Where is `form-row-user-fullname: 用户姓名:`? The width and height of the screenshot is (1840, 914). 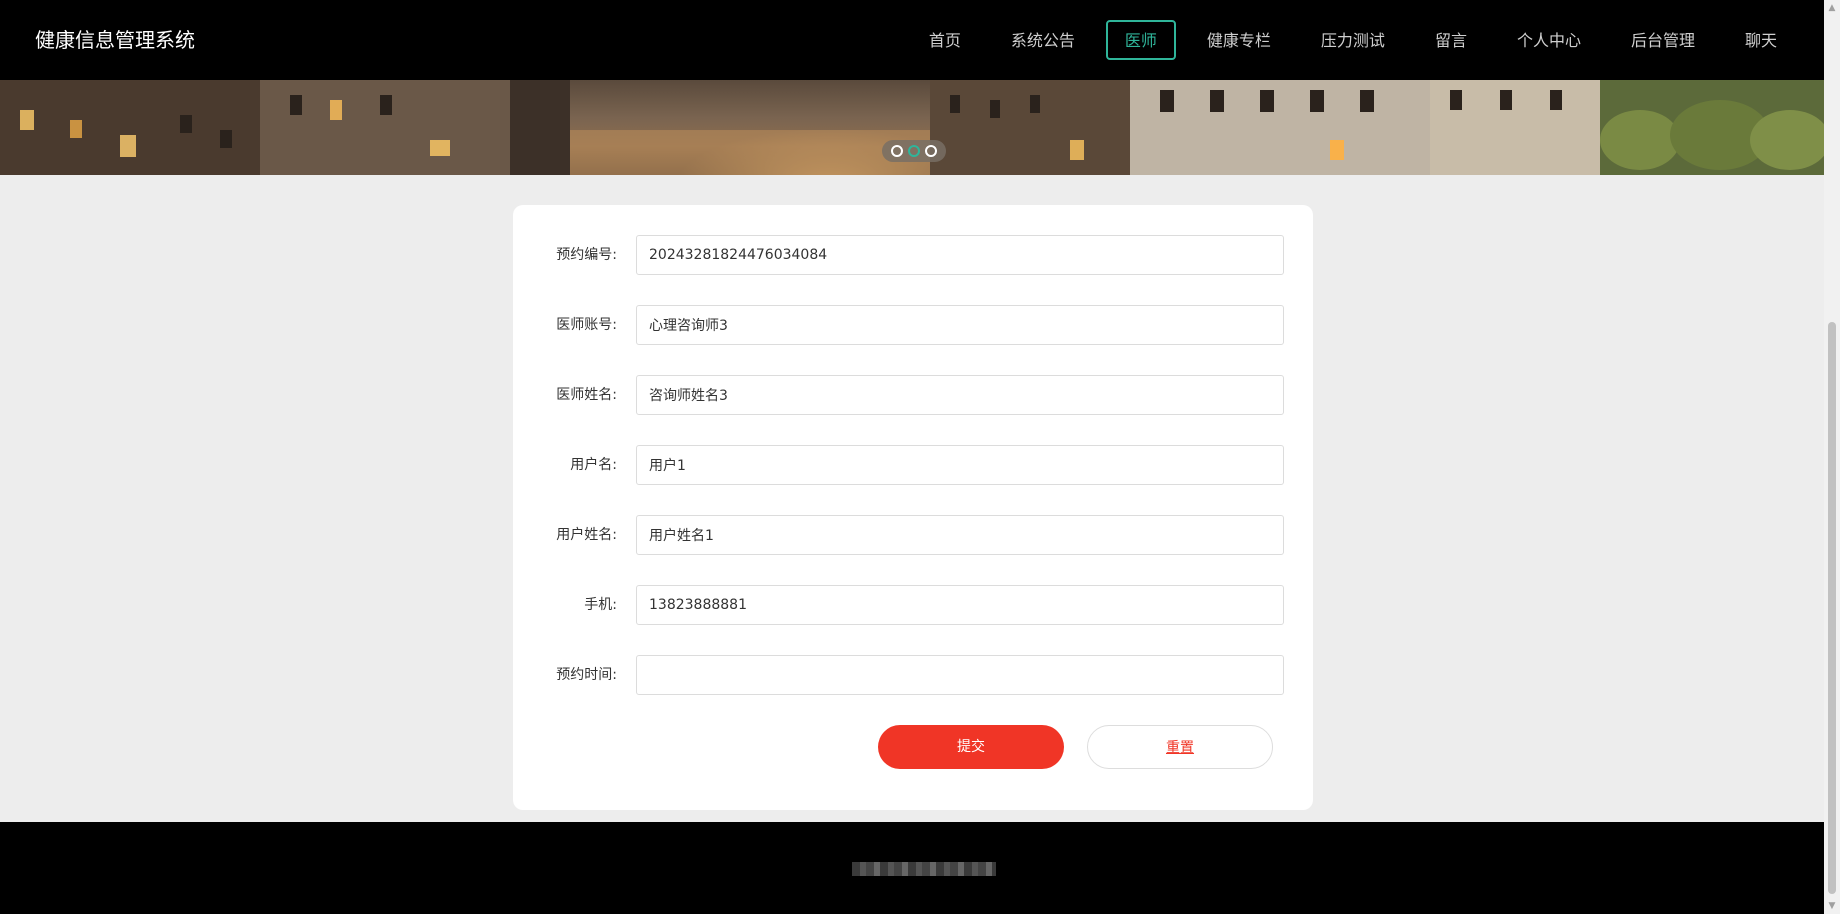
form-row-user-fullname: 用户姓名: is located at coordinates (913, 535).